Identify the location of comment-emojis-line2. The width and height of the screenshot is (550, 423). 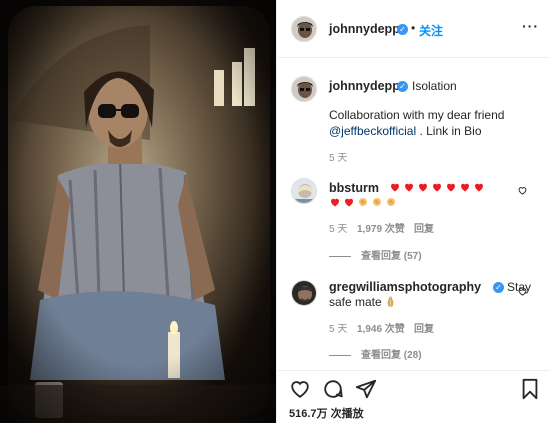
(364, 202).